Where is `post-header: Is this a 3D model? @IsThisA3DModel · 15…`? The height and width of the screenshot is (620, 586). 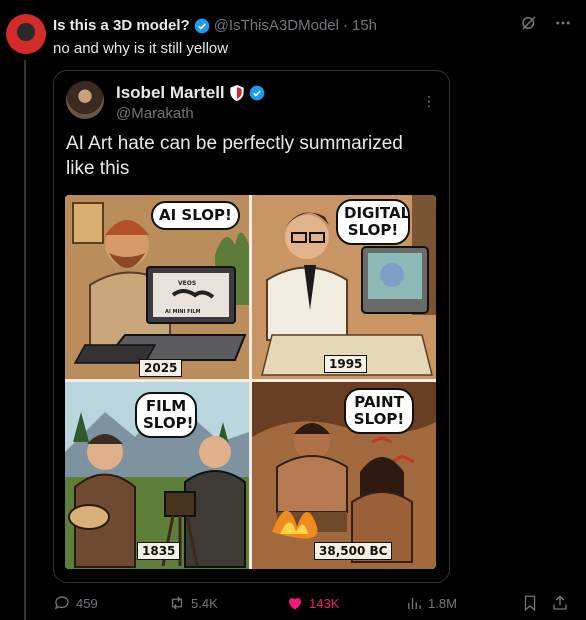 post-header: Is this a 3D model? @IsThisA3DModel · 15… is located at coordinates (215, 25).